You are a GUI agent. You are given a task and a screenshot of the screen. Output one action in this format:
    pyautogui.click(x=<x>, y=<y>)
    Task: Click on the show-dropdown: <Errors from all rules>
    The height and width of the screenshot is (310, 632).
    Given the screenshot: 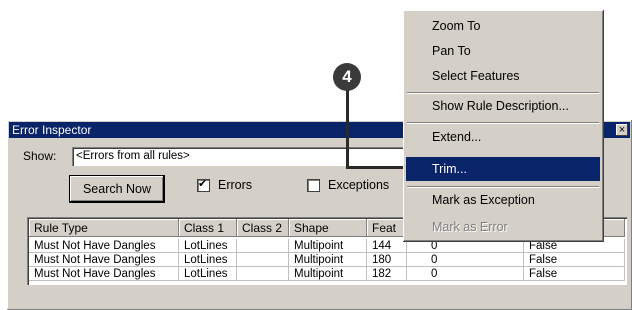 What is the action you would take?
    pyautogui.click(x=242, y=156)
    